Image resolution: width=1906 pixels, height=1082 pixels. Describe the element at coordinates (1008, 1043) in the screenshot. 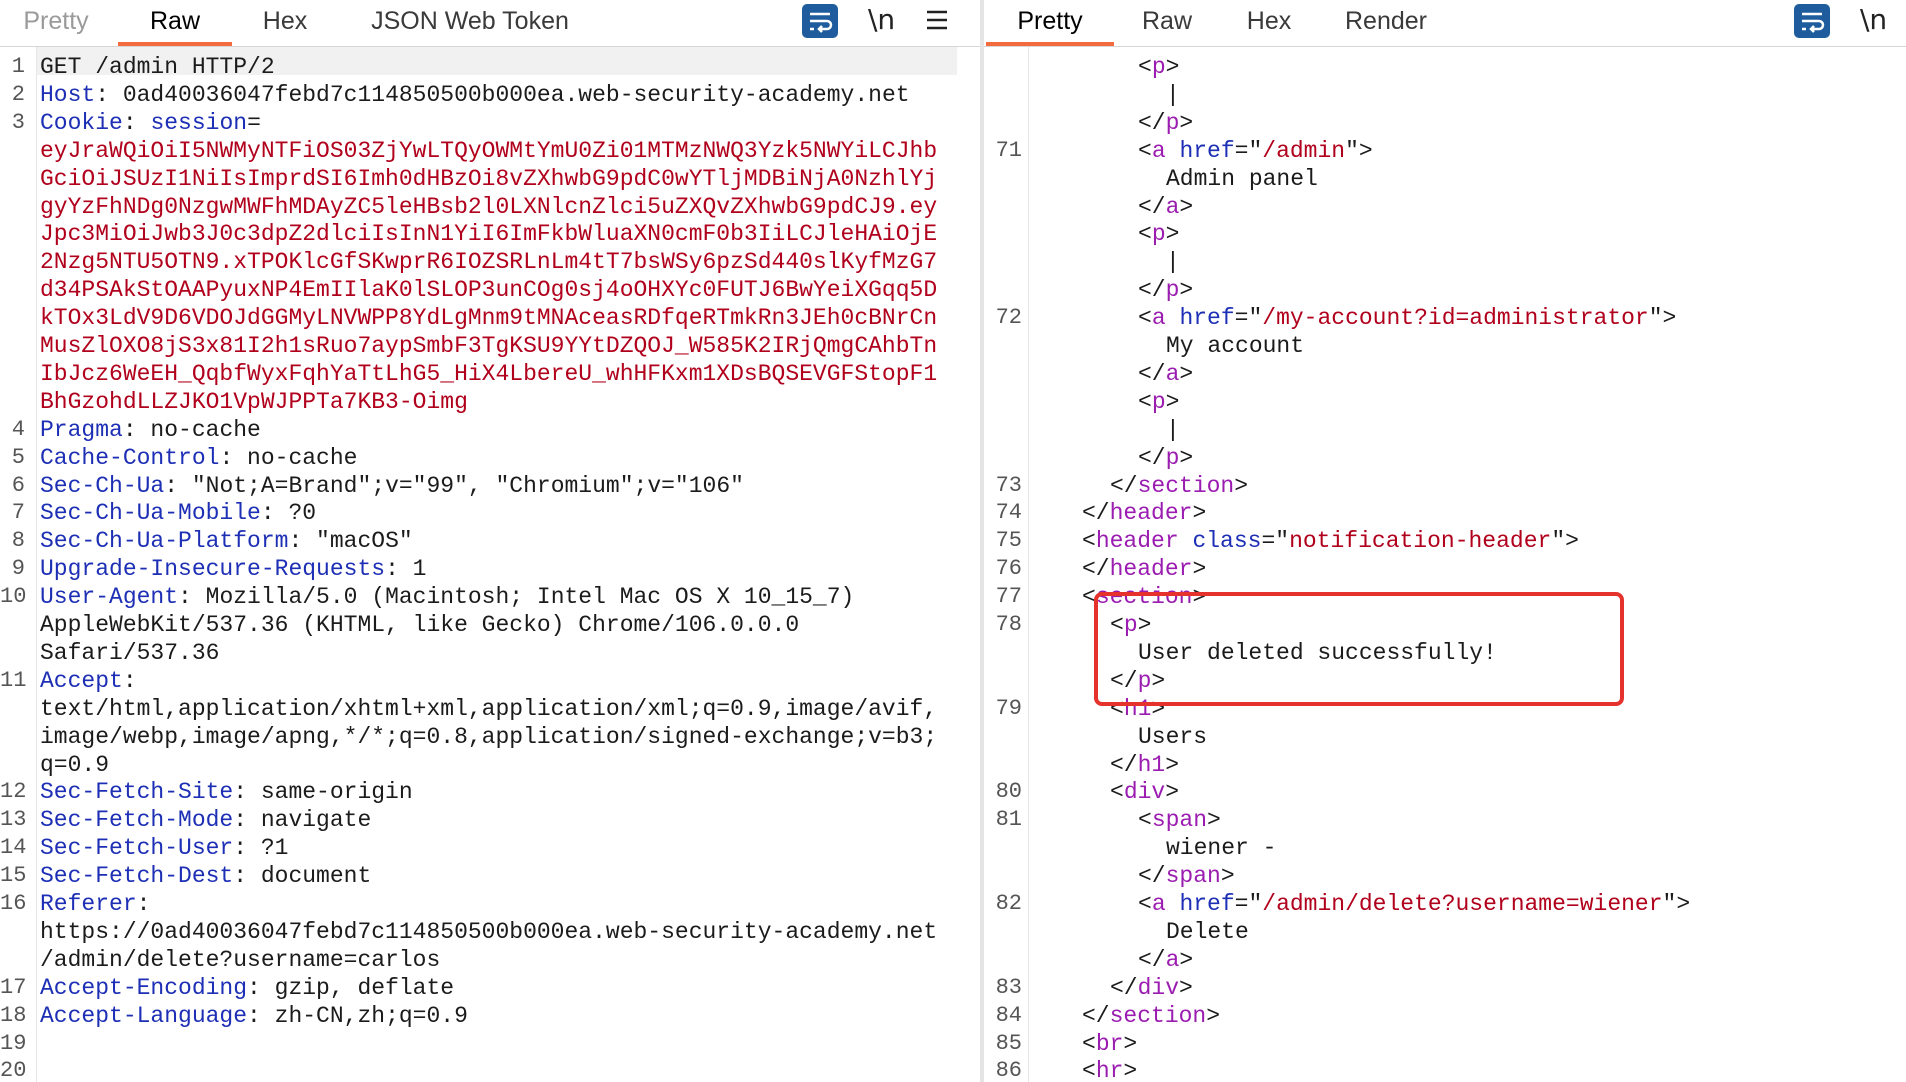

I see `line-number: 85` at that location.